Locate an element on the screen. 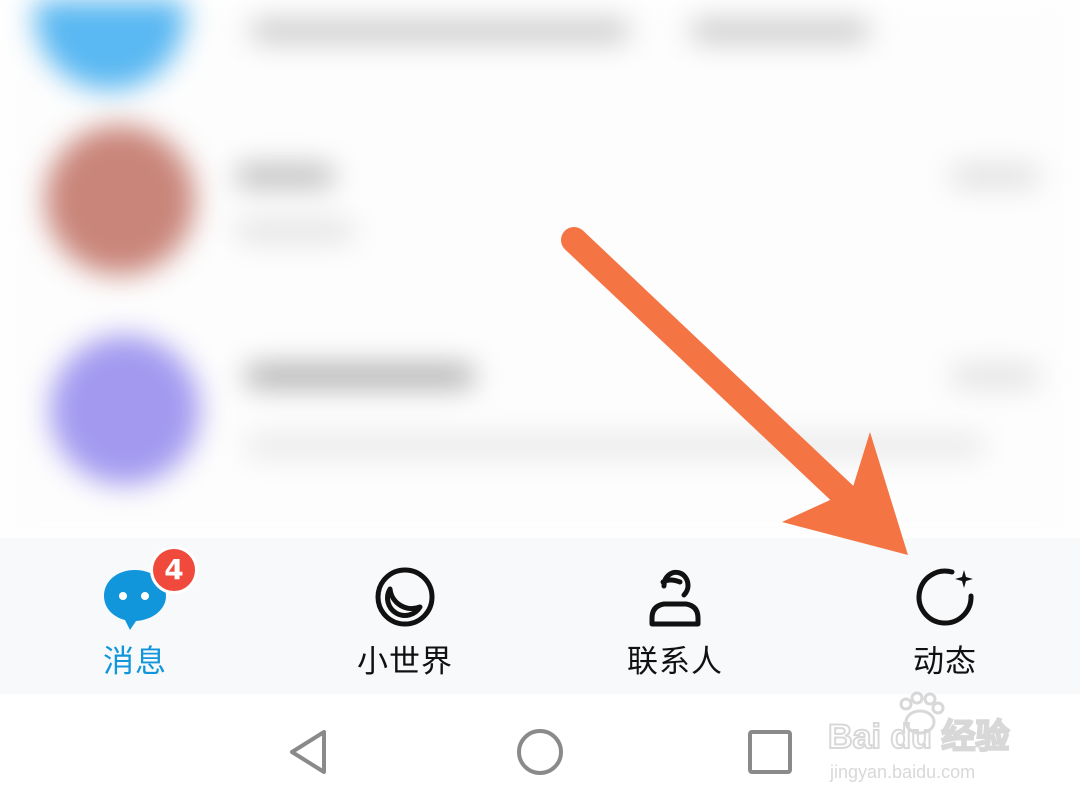 Image resolution: width=1080 pixels, height=810 pixels. tab-label: 消息 is located at coordinates (135, 662).